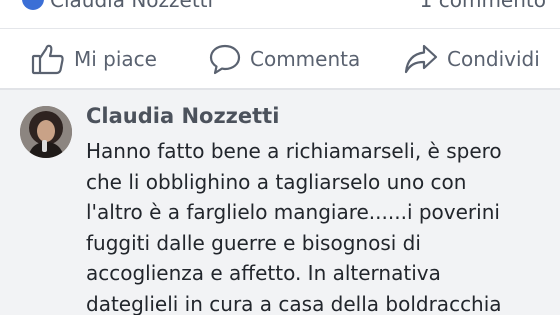 The height and width of the screenshot is (315, 560). I want to click on comment-label: Commenta, so click(305, 59).